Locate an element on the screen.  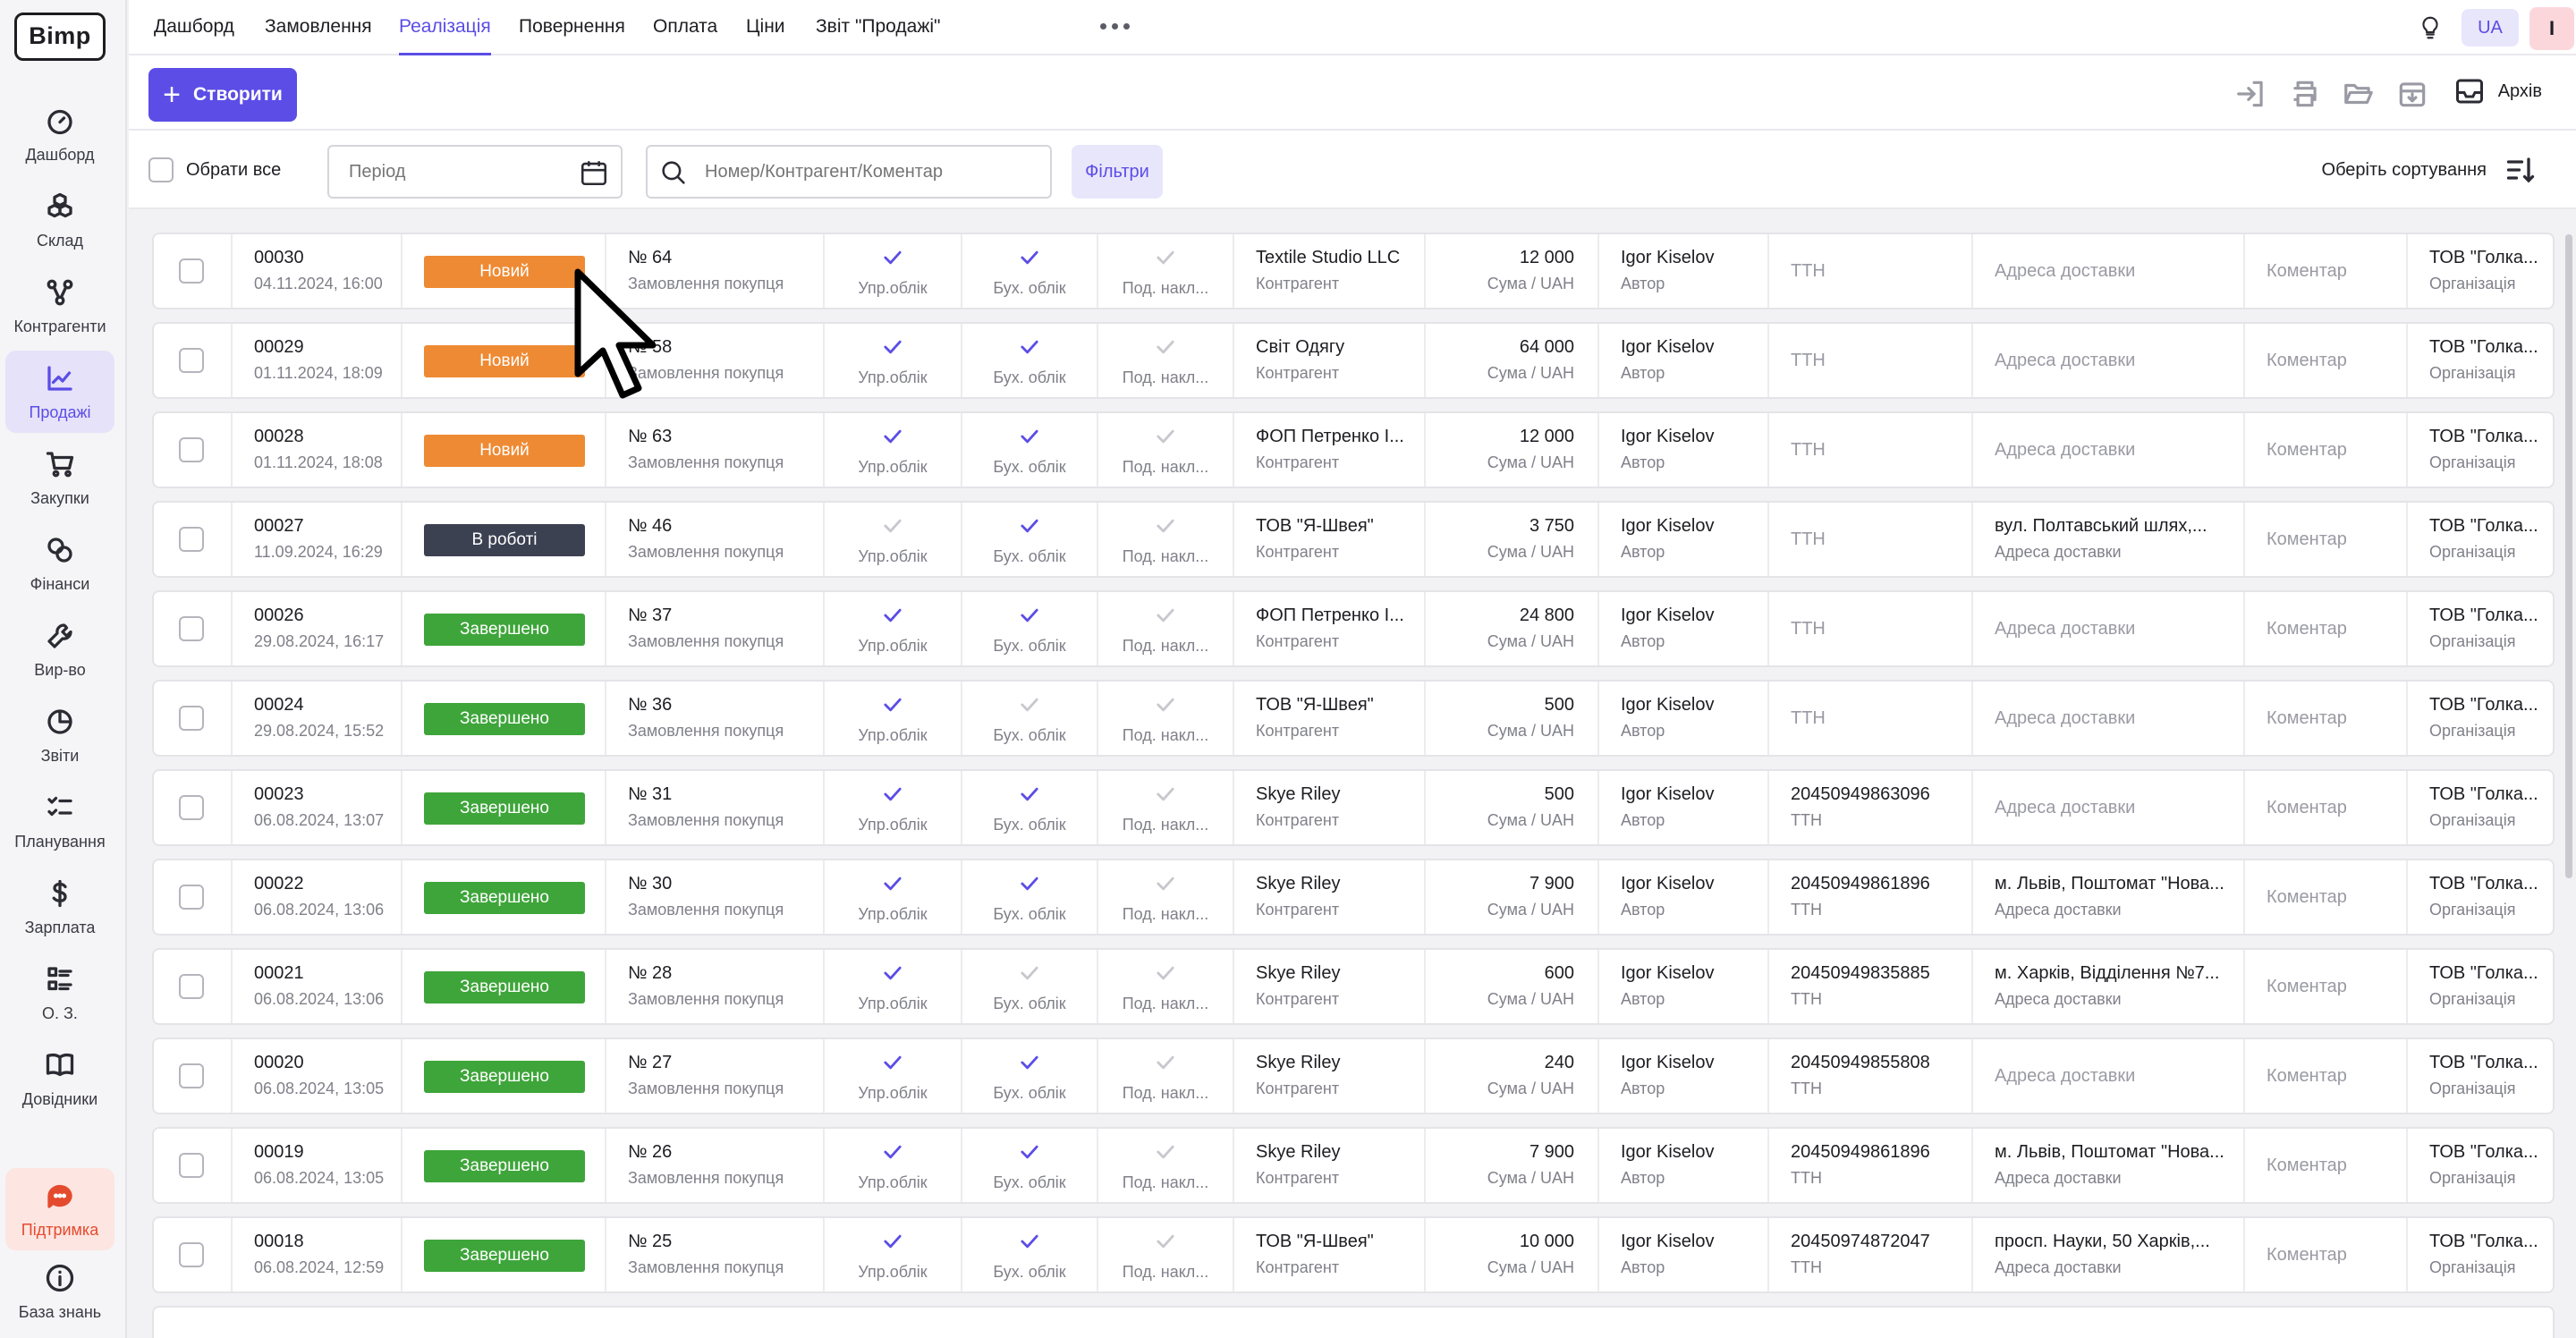
status-badge: В роботі is located at coordinates (504, 540).